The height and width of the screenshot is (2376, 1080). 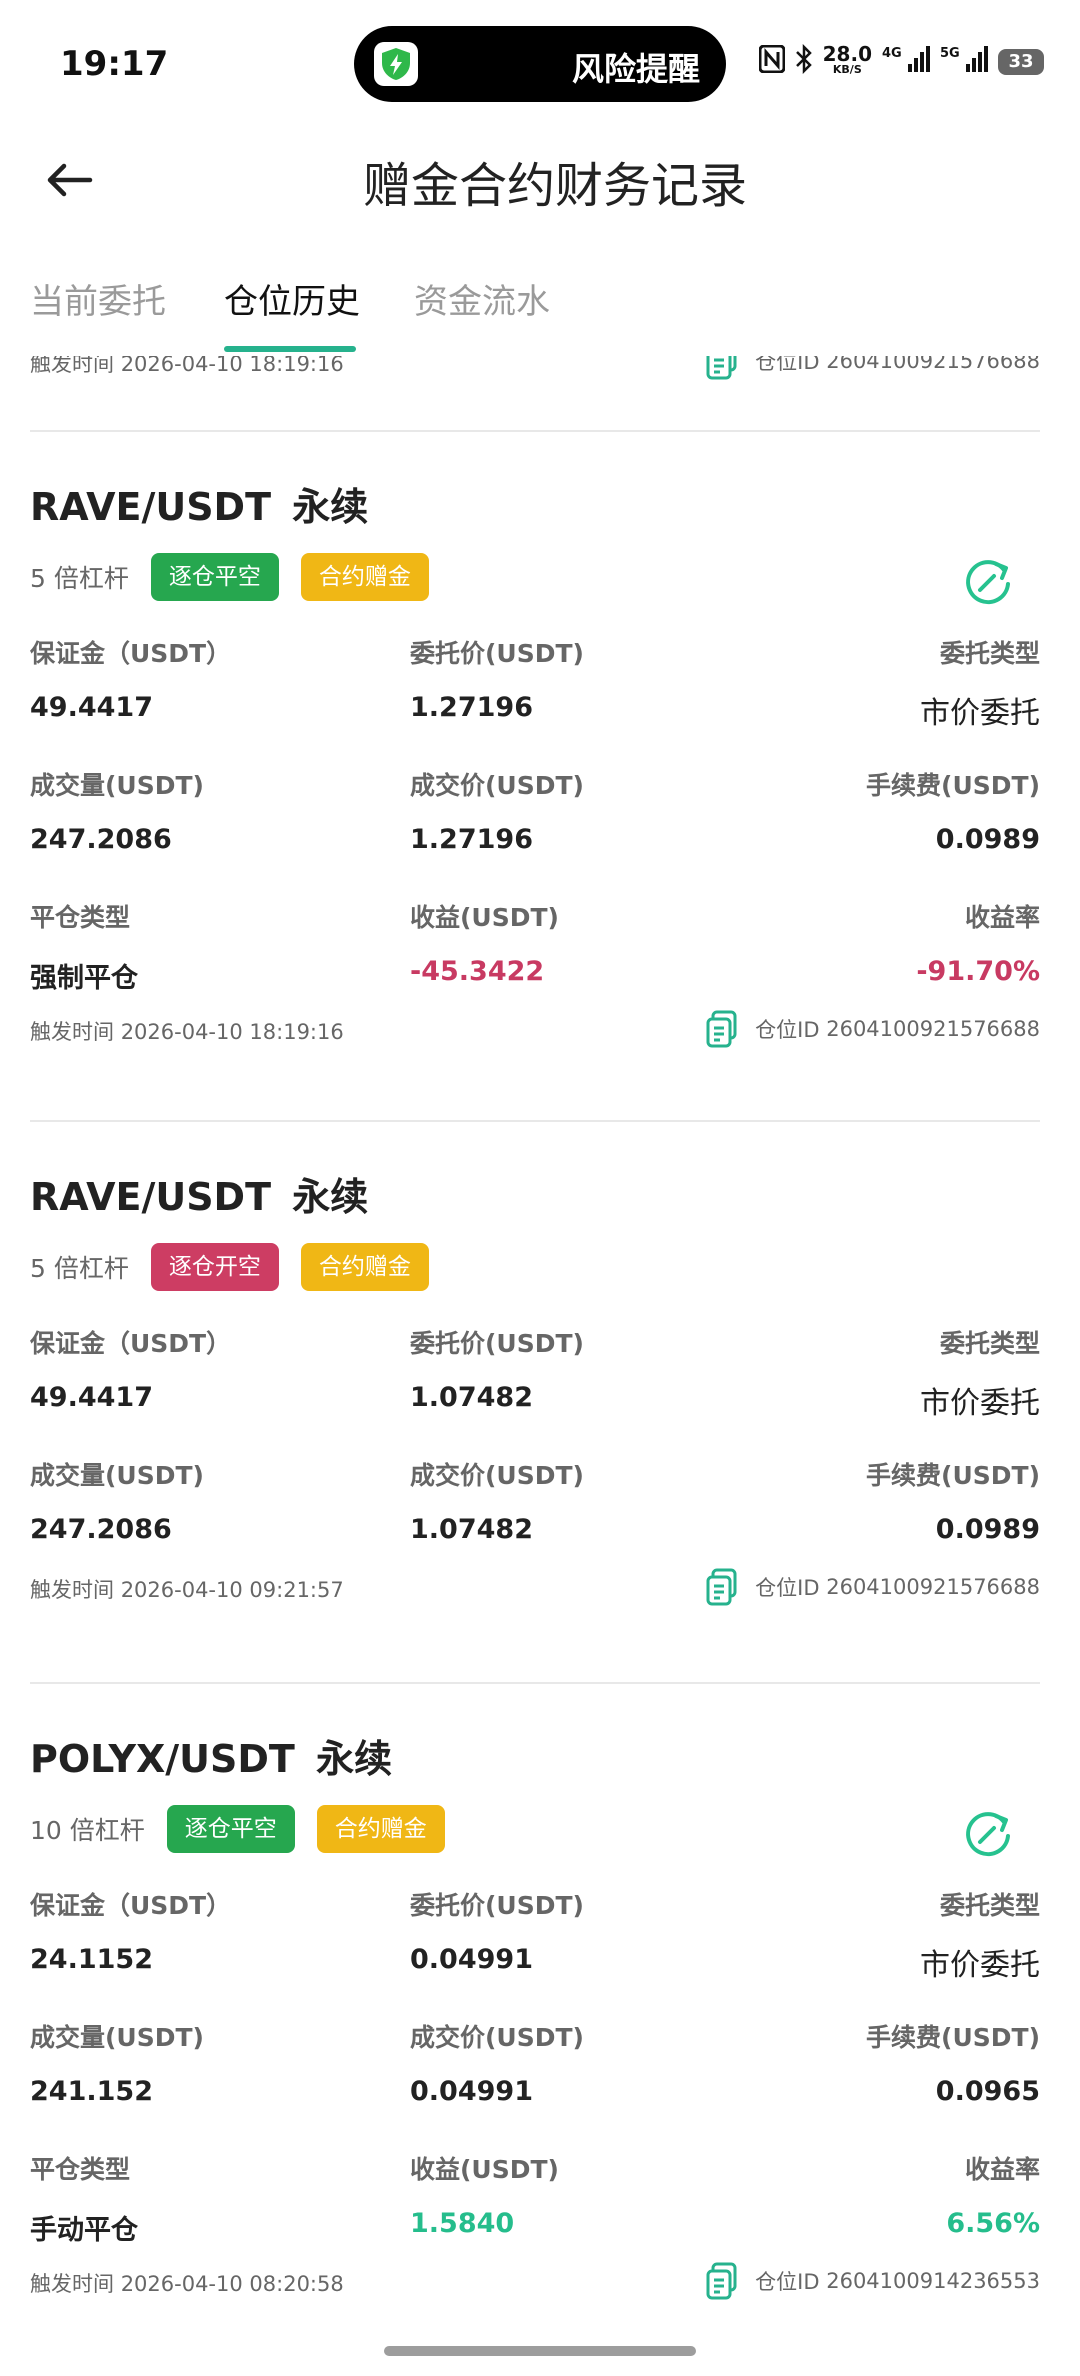 I want to click on system-icons: 28.0 KB/S 4G 5G 33, so click(x=901, y=60).